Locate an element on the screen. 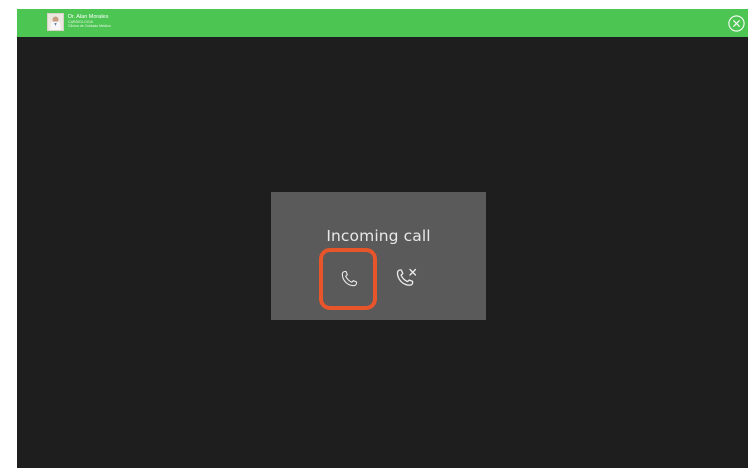  close-button is located at coordinates (736, 23).